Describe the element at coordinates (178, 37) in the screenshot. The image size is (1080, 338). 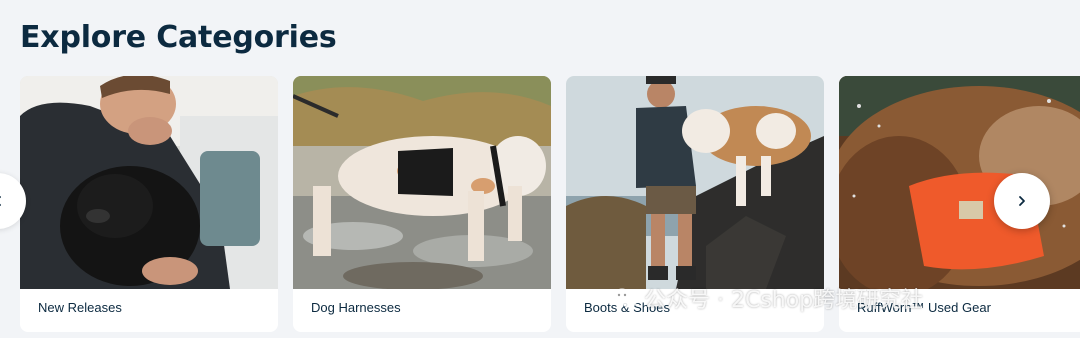
I see `section-title: Explore Categories` at that location.